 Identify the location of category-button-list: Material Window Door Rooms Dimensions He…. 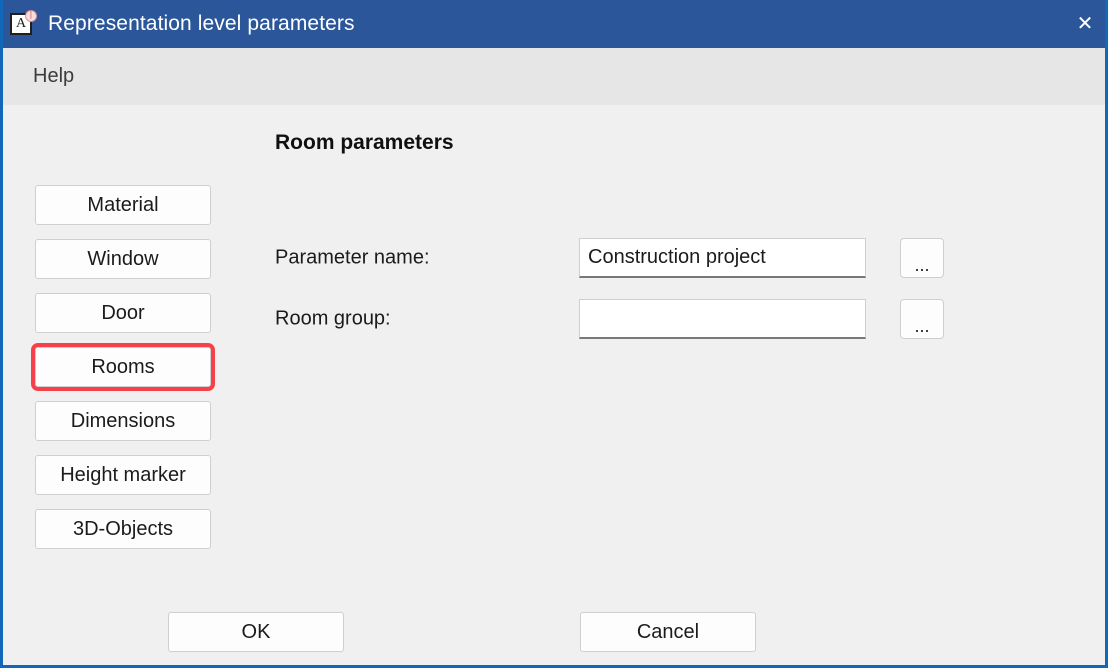
(123, 374).